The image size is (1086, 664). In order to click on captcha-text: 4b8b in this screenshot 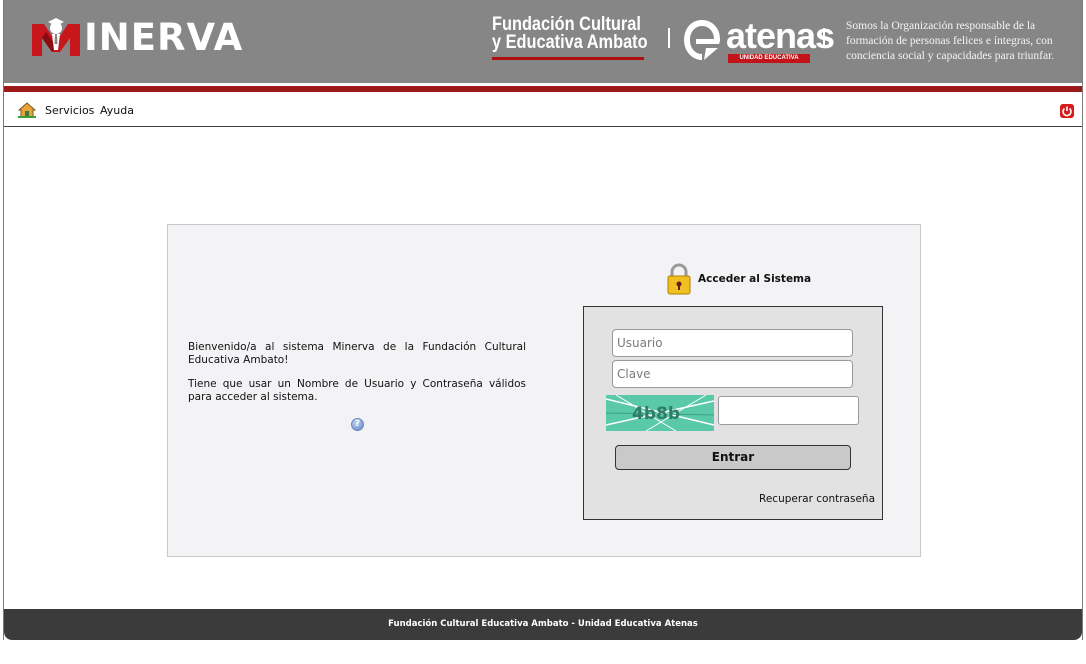, I will do `click(656, 414)`.